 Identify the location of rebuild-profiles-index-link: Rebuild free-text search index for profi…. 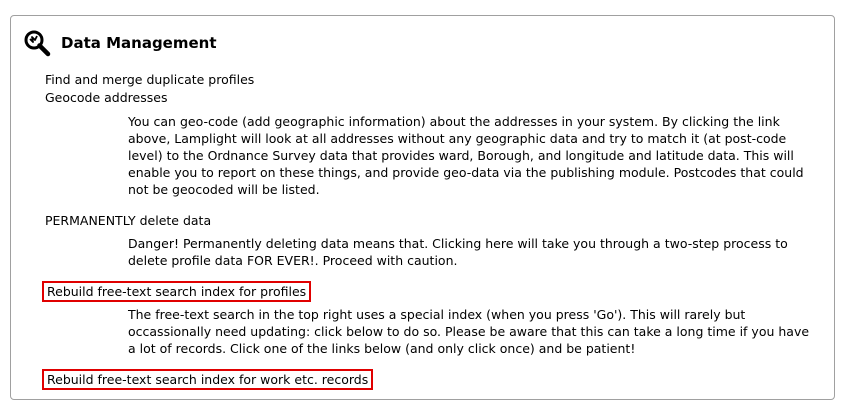
(176, 291).